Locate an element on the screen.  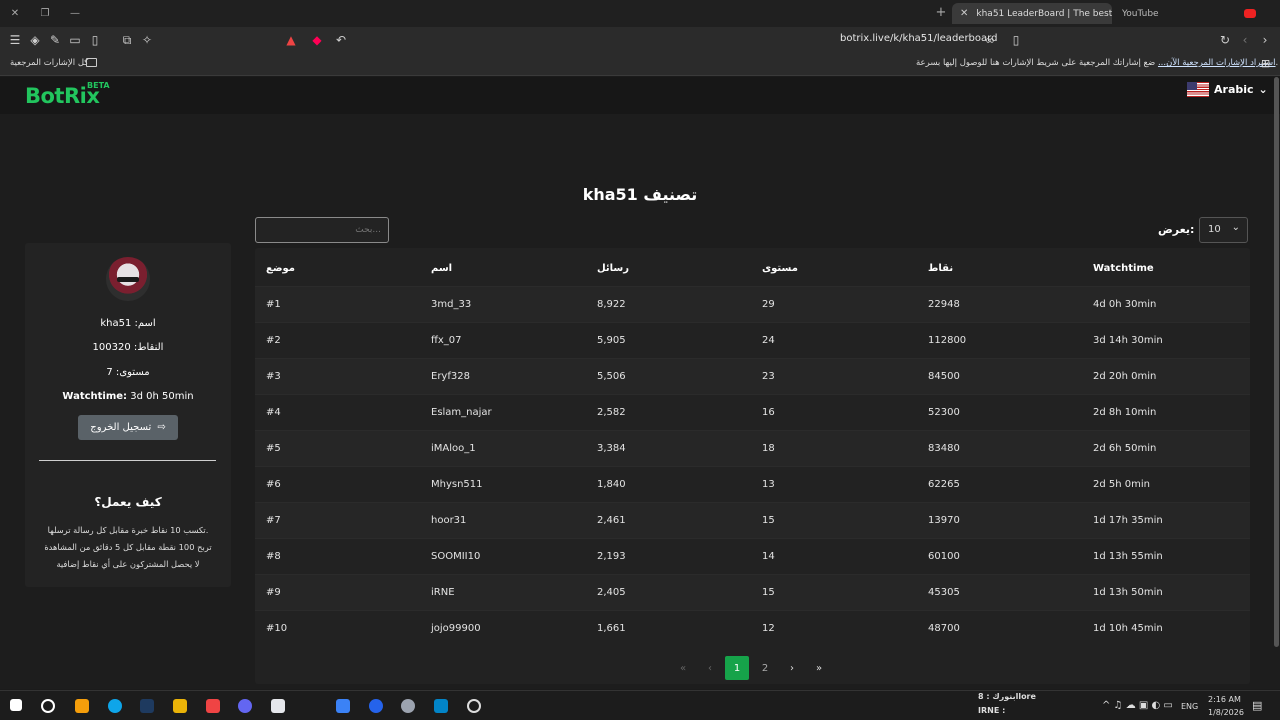
show-entries-select: 10 ⌄ is located at coordinates (1223, 230).